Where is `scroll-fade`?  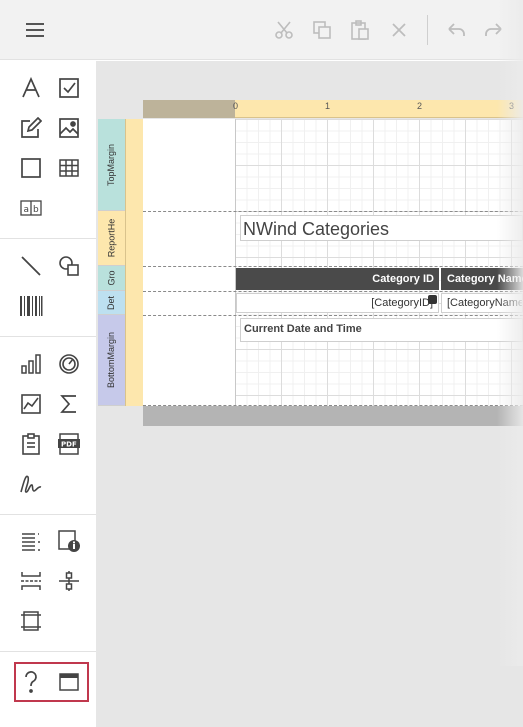
scroll-fade is located at coordinates (510, 333).